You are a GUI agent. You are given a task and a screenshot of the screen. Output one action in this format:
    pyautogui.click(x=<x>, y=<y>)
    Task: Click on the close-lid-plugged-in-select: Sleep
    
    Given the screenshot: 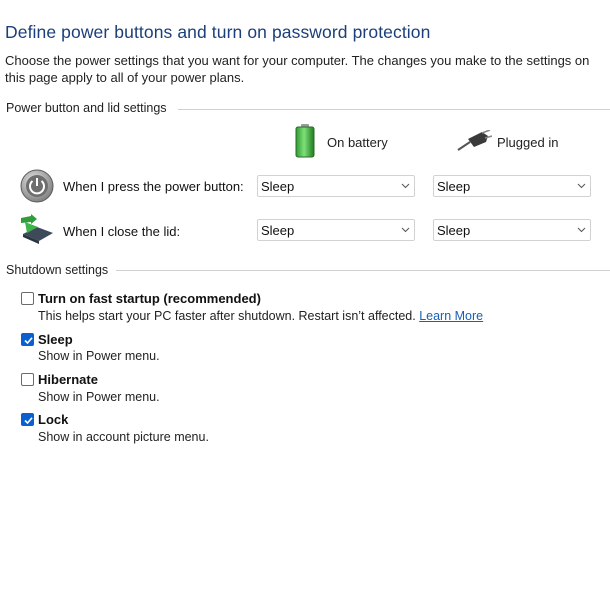 What is the action you would take?
    pyautogui.click(x=512, y=230)
    